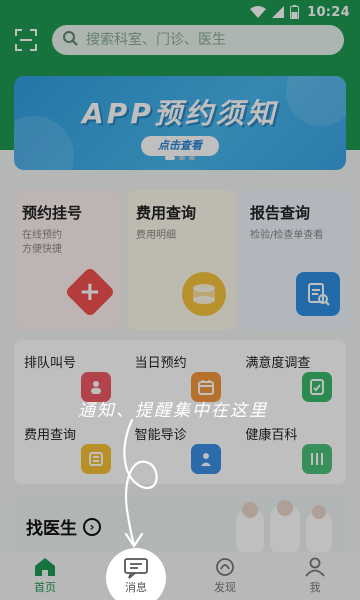 This screenshot has width=360, height=600. I want to click on message-icon, so click(136, 568).